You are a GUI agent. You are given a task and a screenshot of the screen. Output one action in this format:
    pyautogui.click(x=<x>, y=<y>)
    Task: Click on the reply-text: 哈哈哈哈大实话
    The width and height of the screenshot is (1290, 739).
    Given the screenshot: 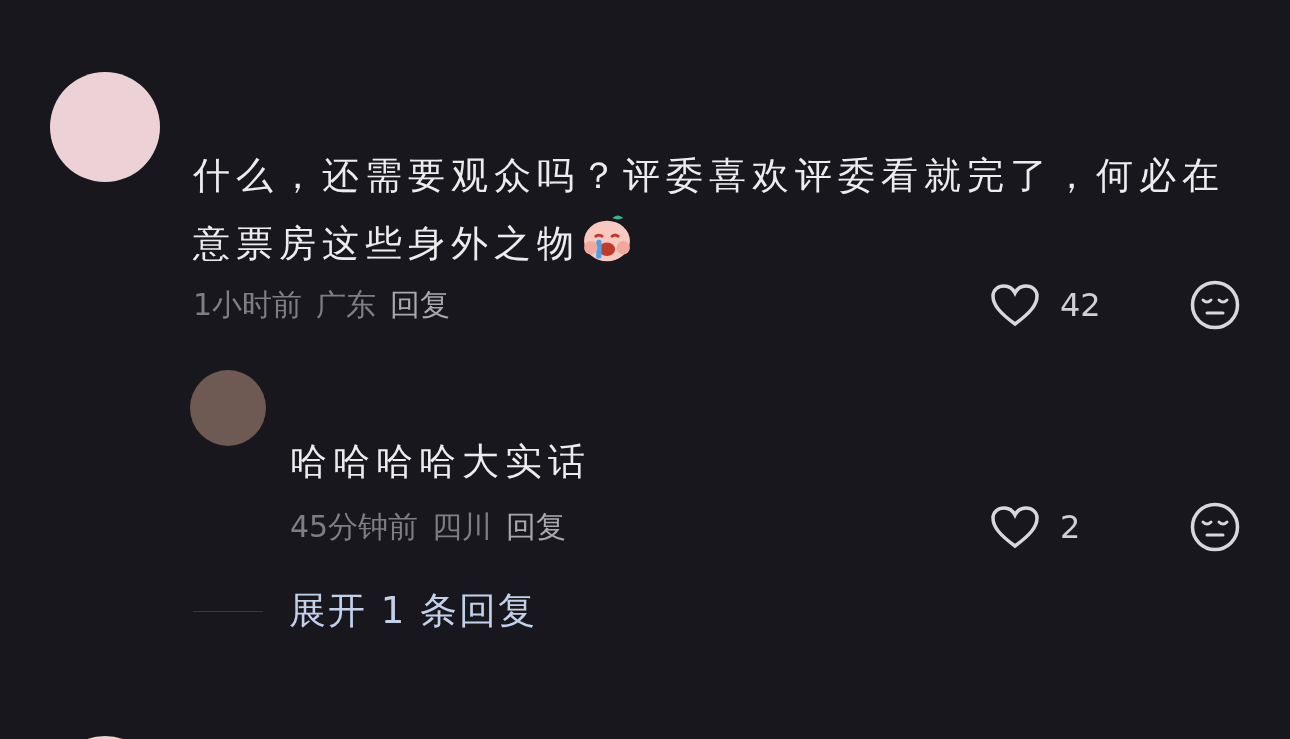 What is the action you would take?
    pyautogui.click(x=440, y=461)
    